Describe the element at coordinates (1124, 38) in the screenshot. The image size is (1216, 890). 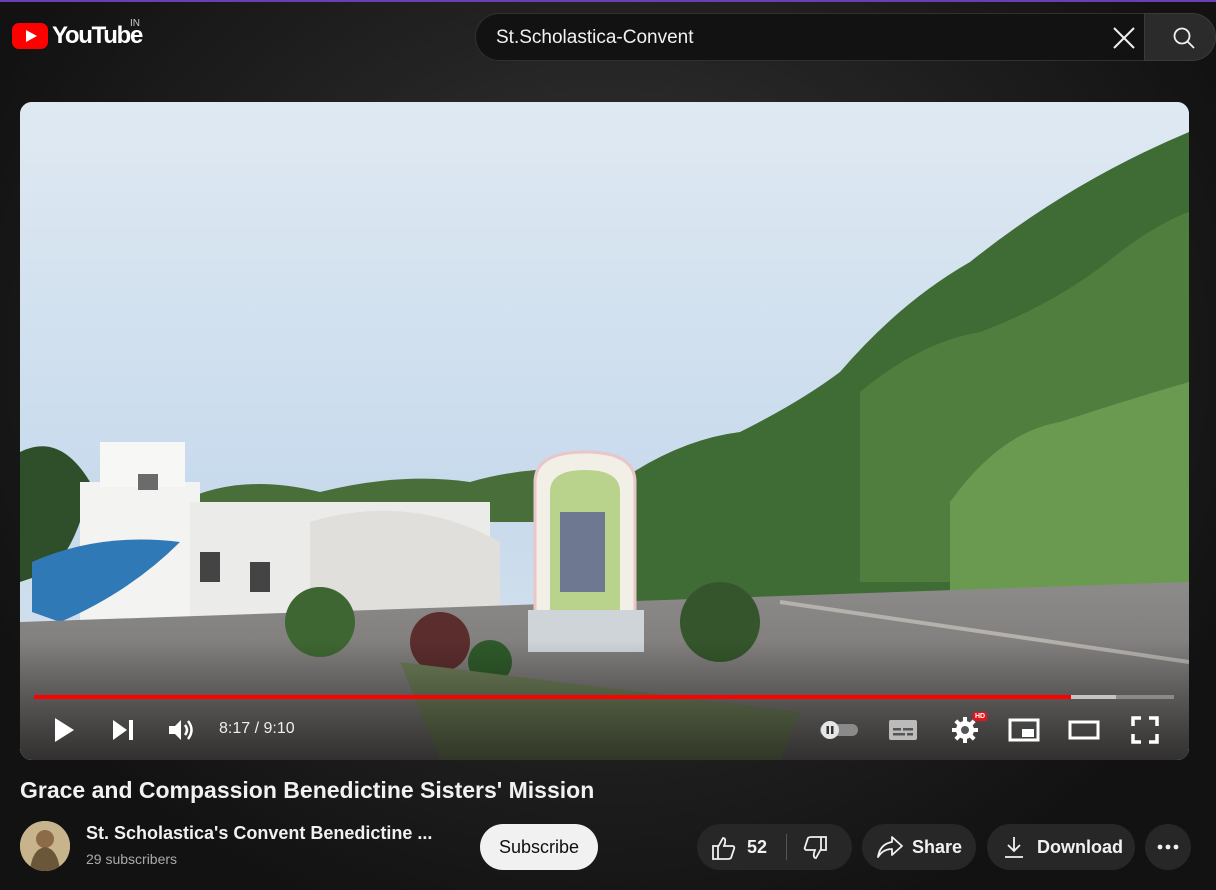
I see `close-icon` at that location.